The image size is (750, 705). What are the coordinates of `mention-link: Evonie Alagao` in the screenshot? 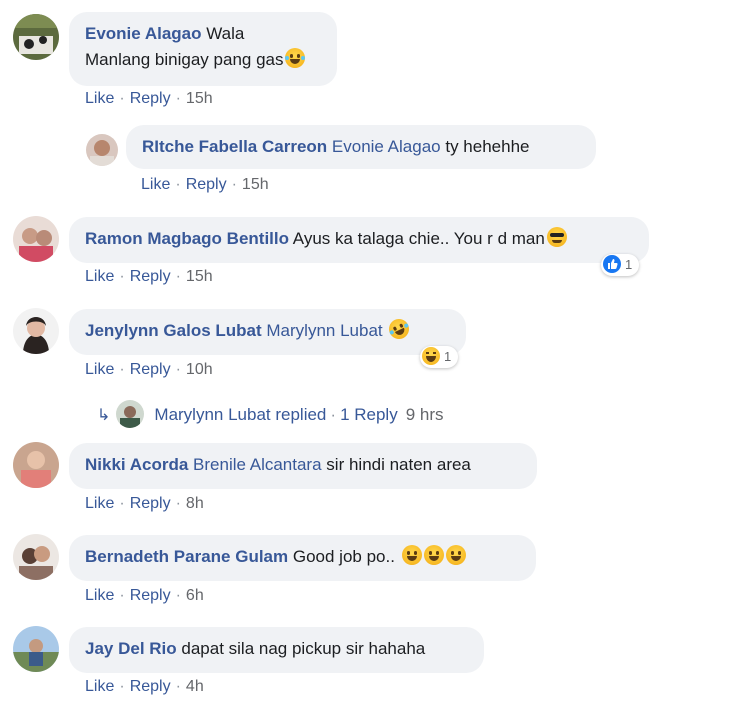 It's located at (386, 146).